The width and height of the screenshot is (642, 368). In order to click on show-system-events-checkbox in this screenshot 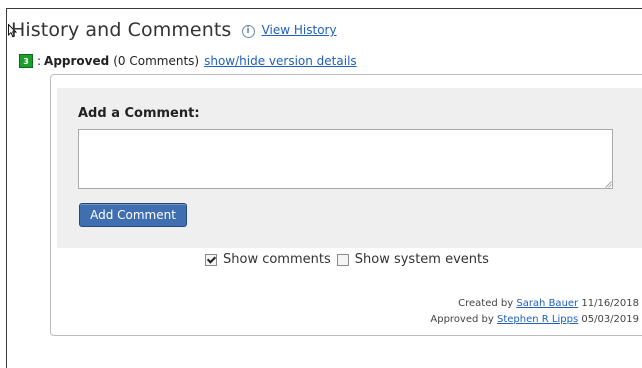, I will do `click(342, 259)`.